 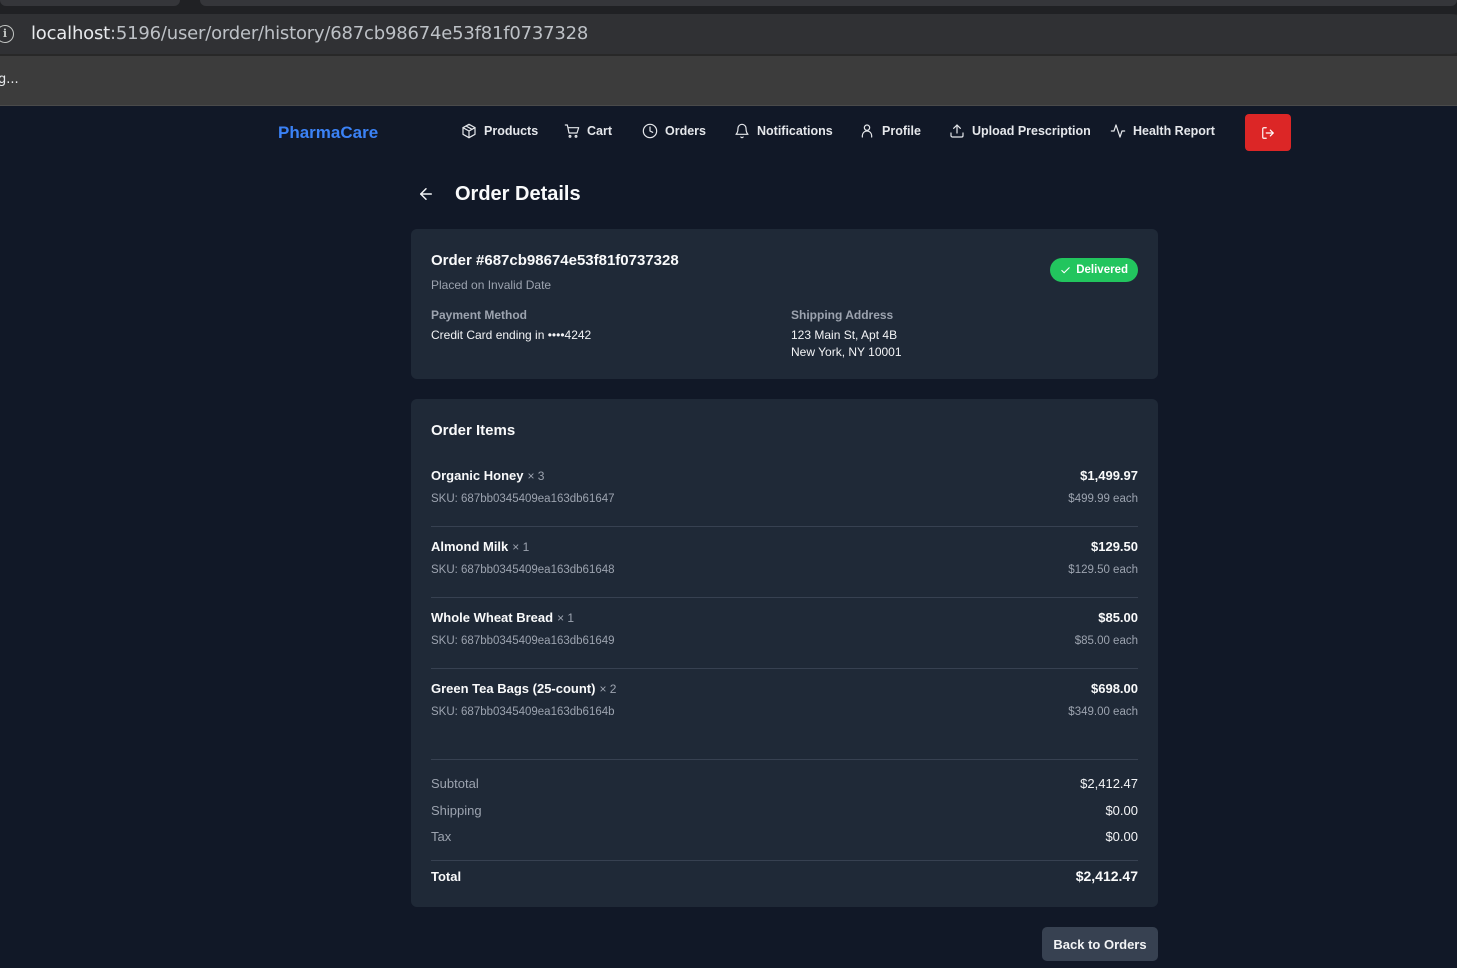 What do you see at coordinates (1114, 546) in the screenshot?
I see `item-total: $129.50` at bounding box center [1114, 546].